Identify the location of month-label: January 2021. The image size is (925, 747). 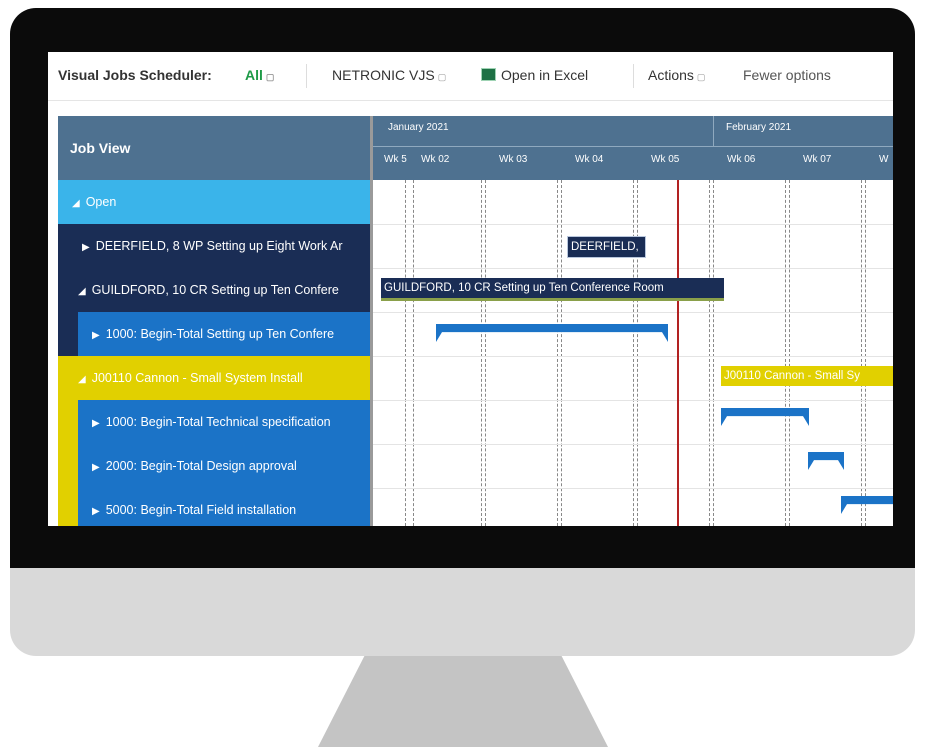
(418, 127).